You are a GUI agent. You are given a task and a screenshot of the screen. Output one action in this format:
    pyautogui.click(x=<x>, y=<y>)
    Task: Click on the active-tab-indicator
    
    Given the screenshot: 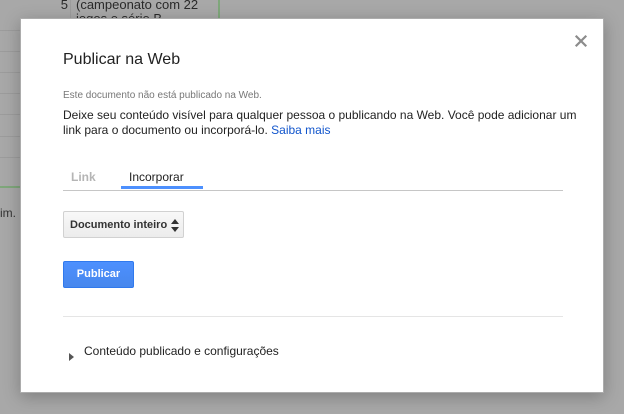 What is the action you would take?
    pyautogui.click(x=162, y=187)
    